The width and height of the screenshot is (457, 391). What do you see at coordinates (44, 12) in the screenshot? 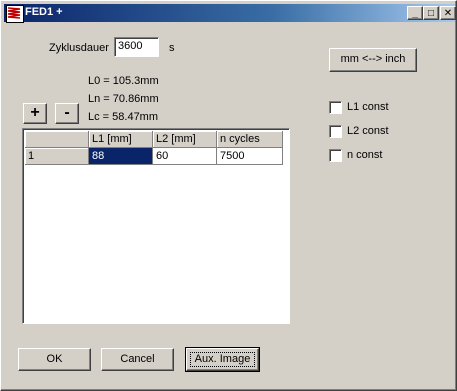
I see `window-title: FED1 +` at bounding box center [44, 12].